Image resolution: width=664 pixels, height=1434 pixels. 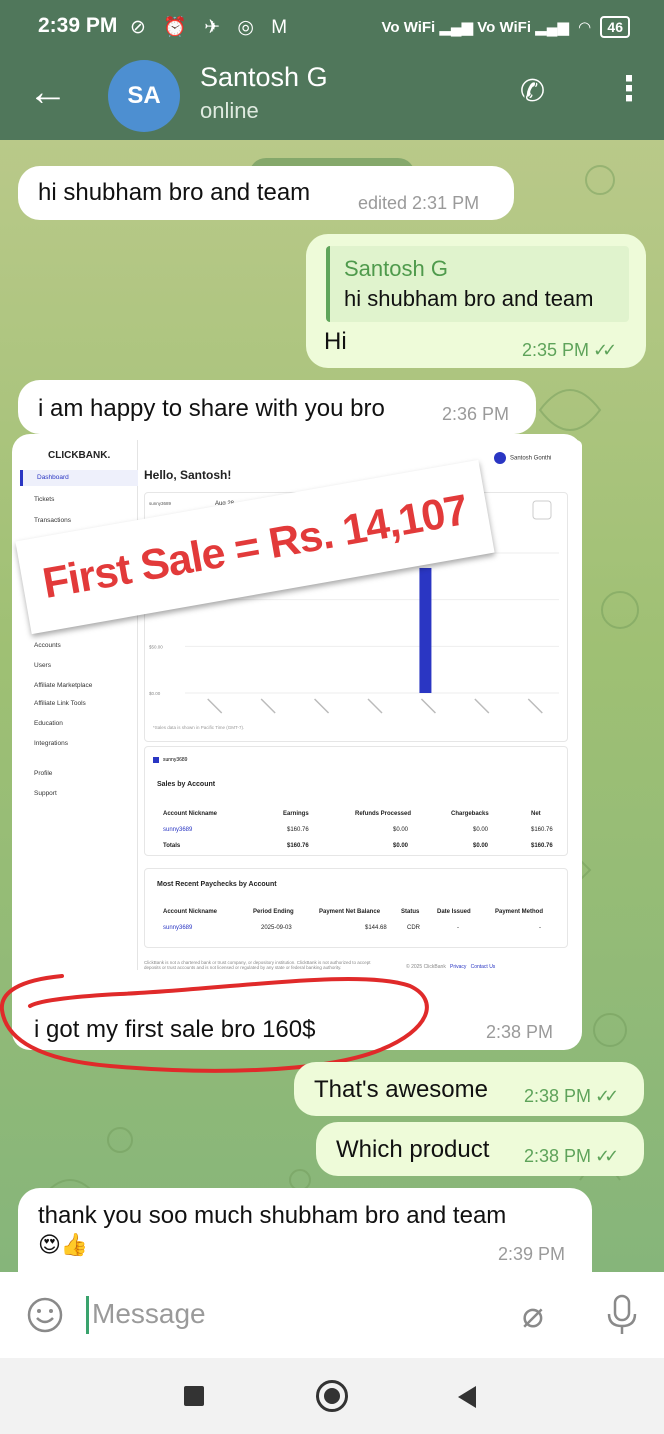 What do you see at coordinates (532, 91) in the screenshot?
I see `phone-icon: ✆` at bounding box center [532, 91].